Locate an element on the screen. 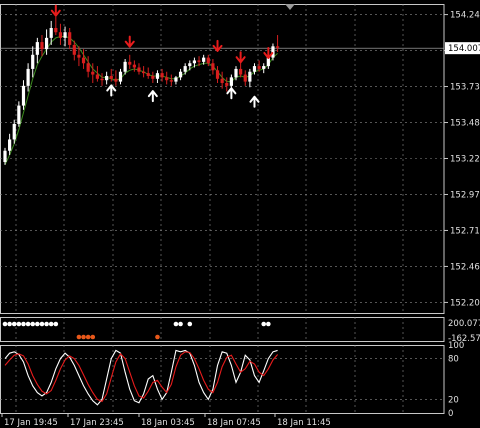 This screenshot has height=428, width=480. price-y-tick-label: 152.205 is located at coordinates (465, 303).